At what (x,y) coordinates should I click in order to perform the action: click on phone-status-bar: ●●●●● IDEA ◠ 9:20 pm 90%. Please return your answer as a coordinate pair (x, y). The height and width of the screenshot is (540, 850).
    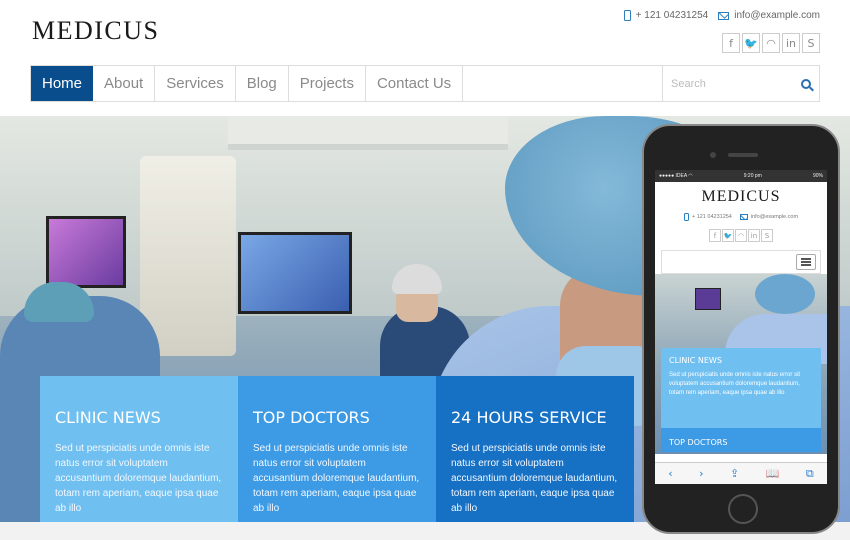
    Looking at the image, I should click on (741, 176).